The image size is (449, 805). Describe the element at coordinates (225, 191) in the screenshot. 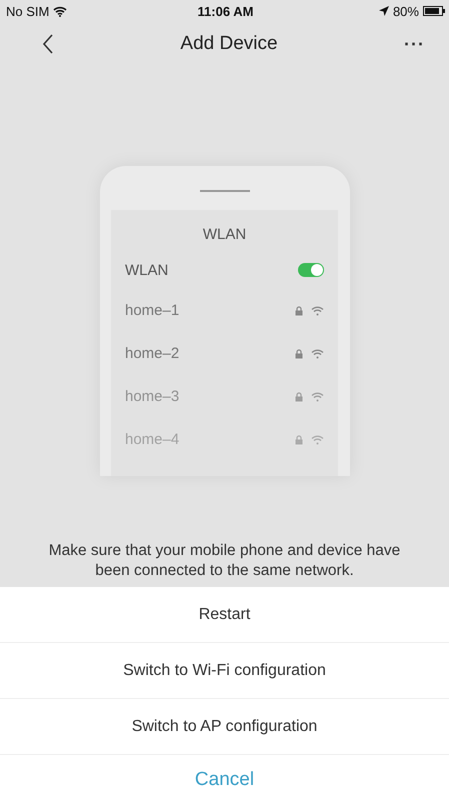

I see `speaker-line` at that location.